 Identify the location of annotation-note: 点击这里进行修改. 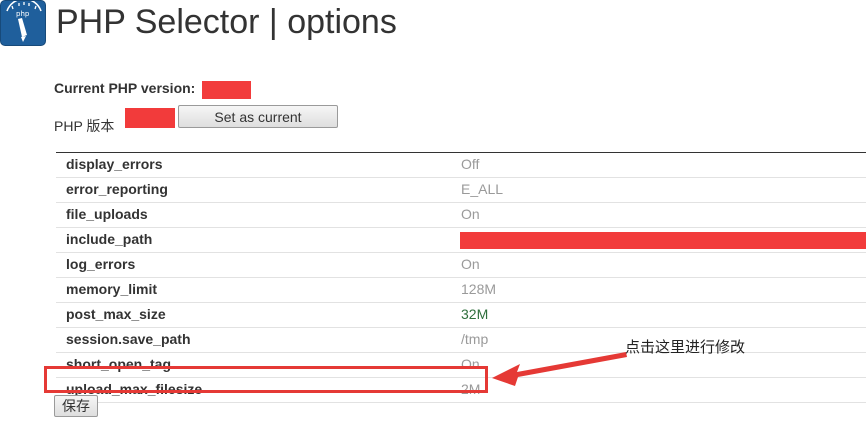
(685, 347).